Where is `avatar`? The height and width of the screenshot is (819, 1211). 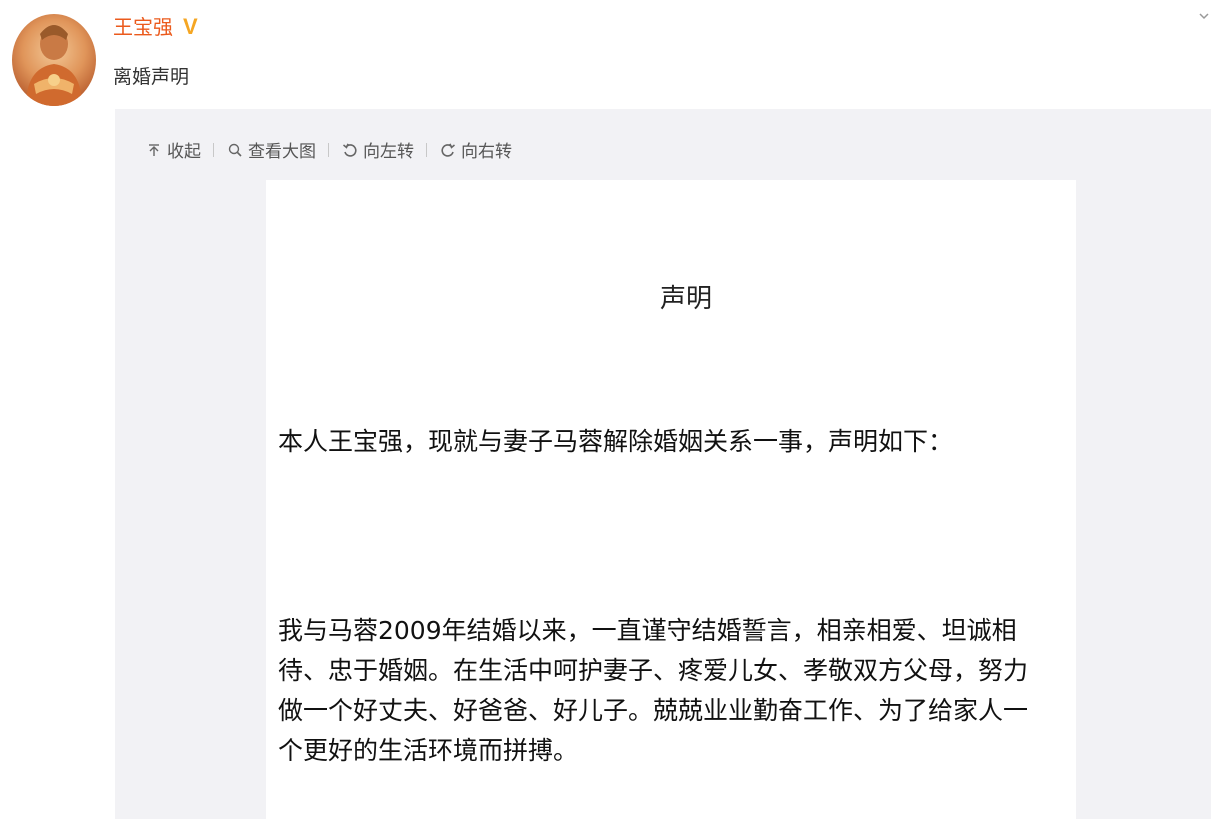
avatar is located at coordinates (54, 60).